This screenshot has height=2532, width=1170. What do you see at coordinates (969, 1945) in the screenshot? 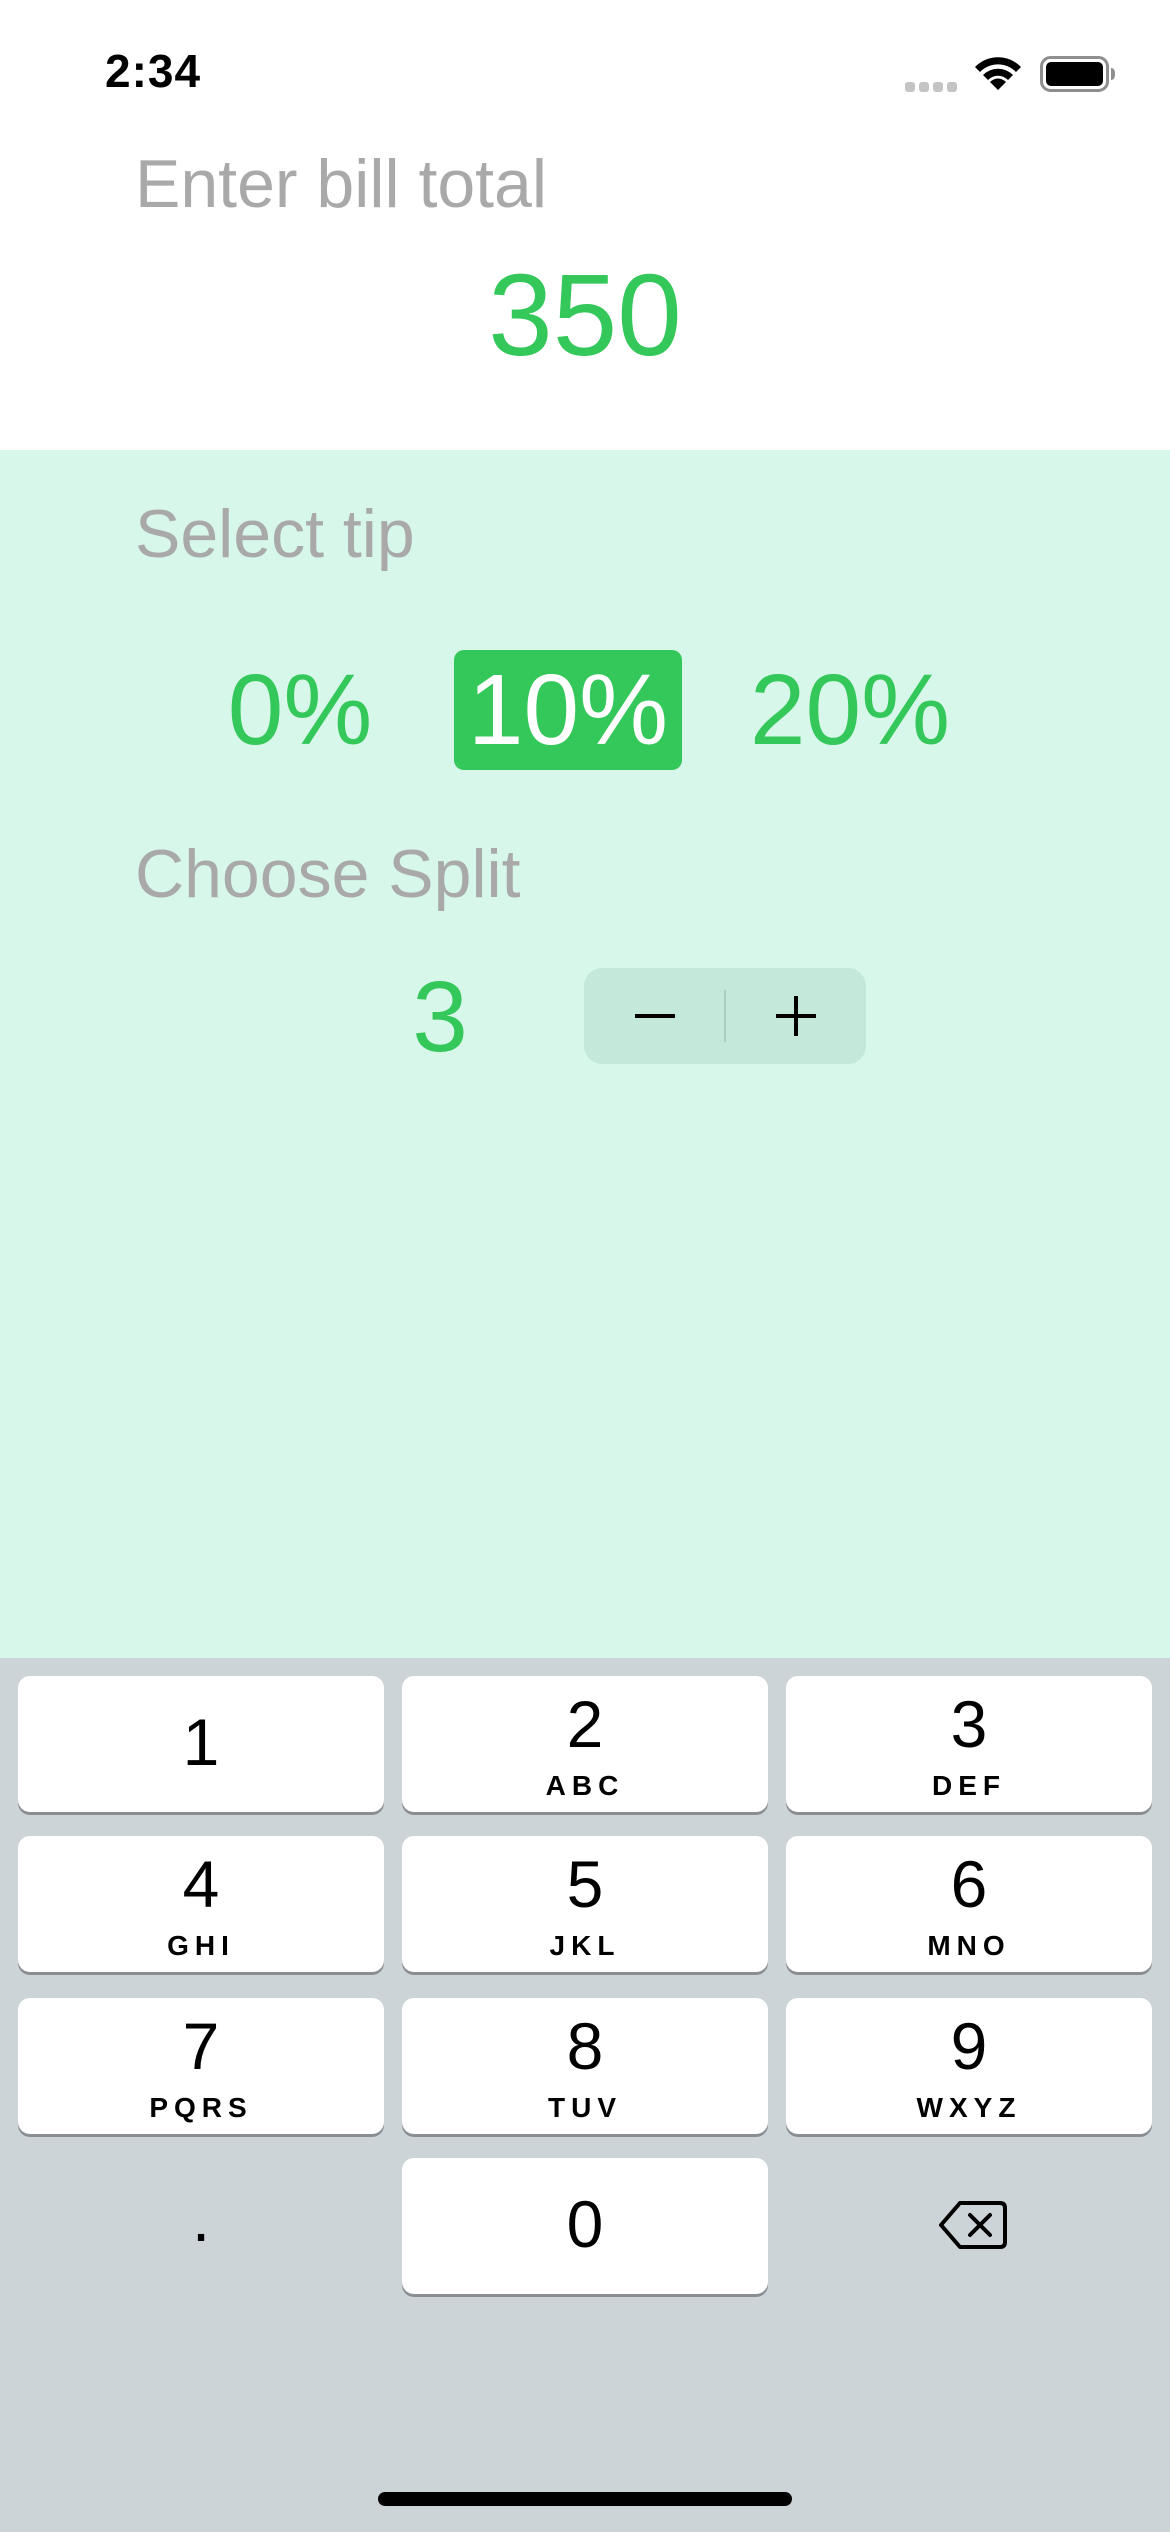
I see `key-letters: MNO` at bounding box center [969, 1945].